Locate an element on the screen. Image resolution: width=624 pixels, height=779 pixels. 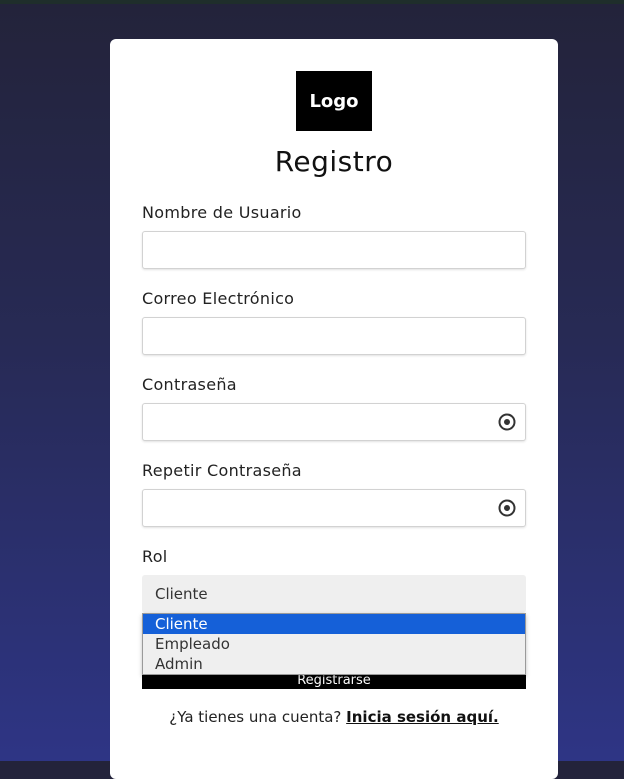
login-link: Inicia sesión aquí. is located at coordinates (422, 717).